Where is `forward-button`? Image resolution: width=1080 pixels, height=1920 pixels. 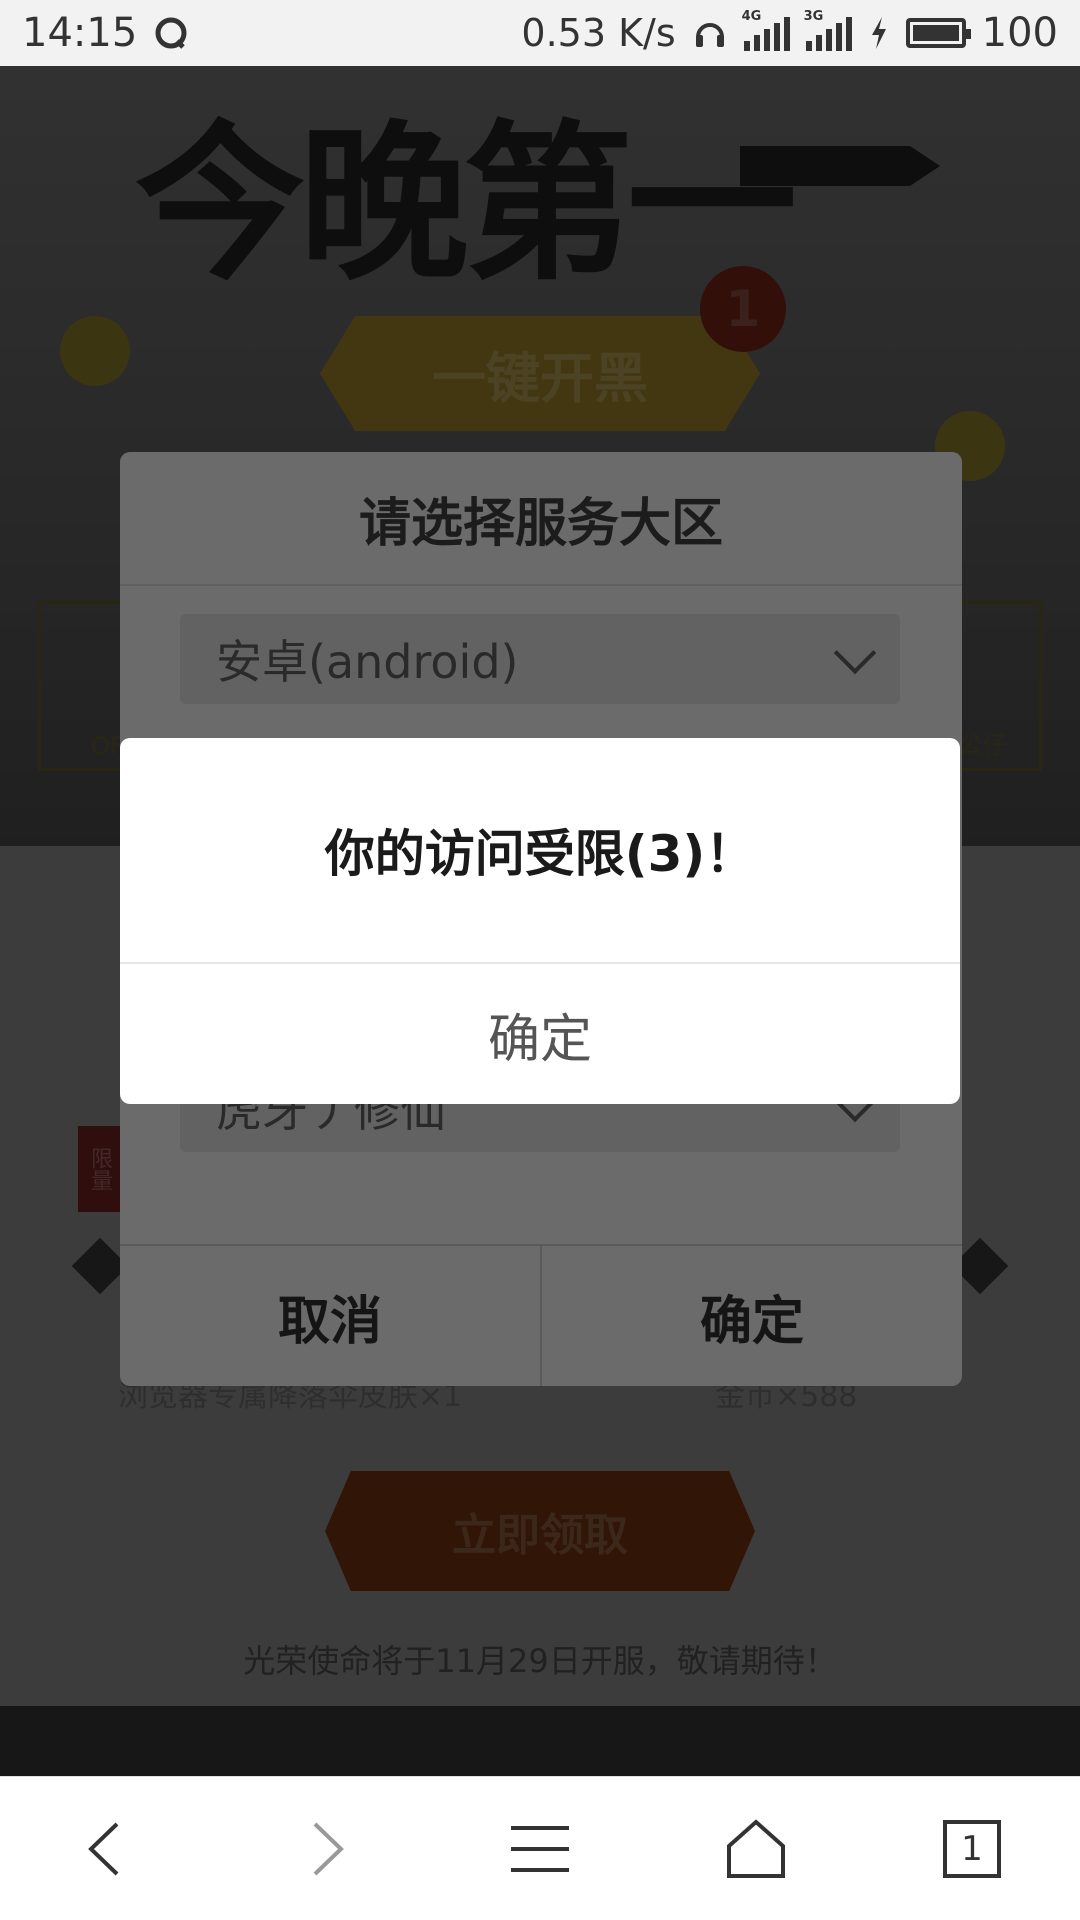 forward-button is located at coordinates (324, 1849).